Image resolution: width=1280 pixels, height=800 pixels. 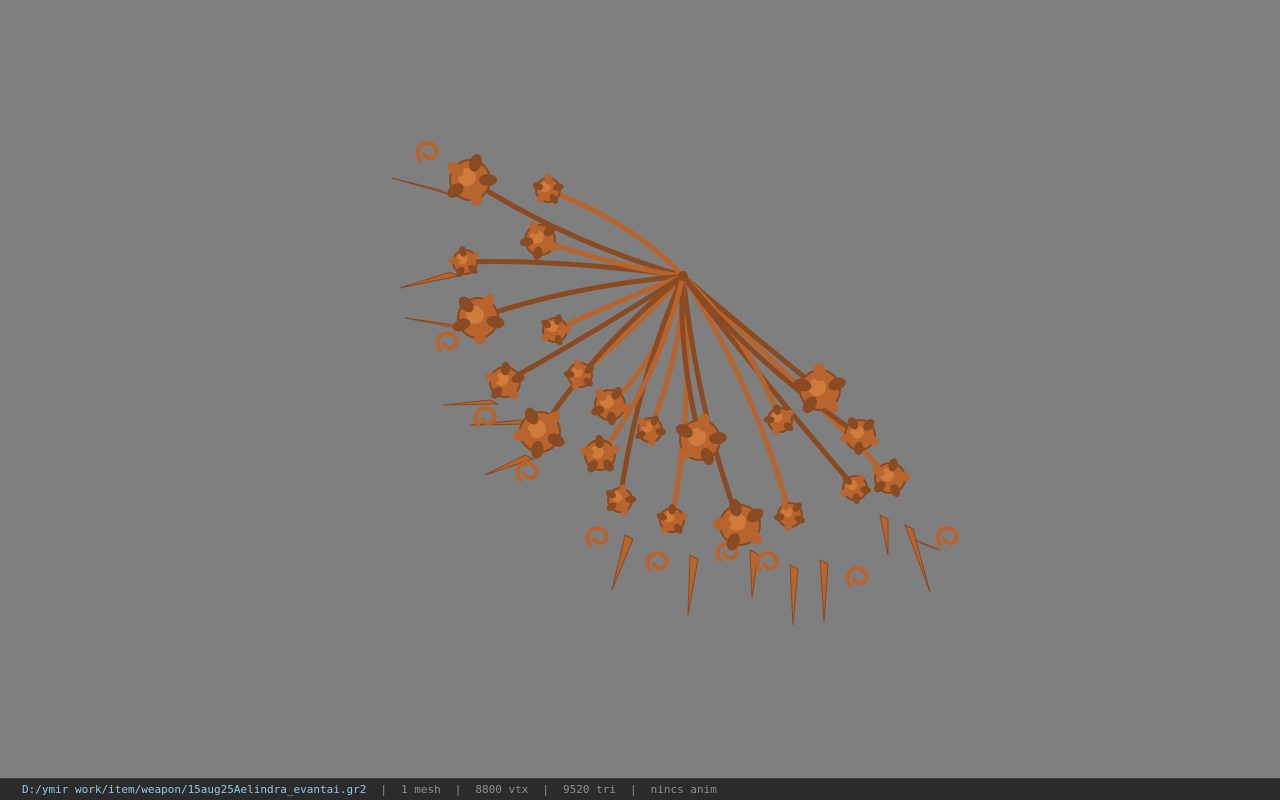 What do you see at coordinates (683, 276) in the screenshot?
I see `fan-hub` at bounding box center [683, 276].